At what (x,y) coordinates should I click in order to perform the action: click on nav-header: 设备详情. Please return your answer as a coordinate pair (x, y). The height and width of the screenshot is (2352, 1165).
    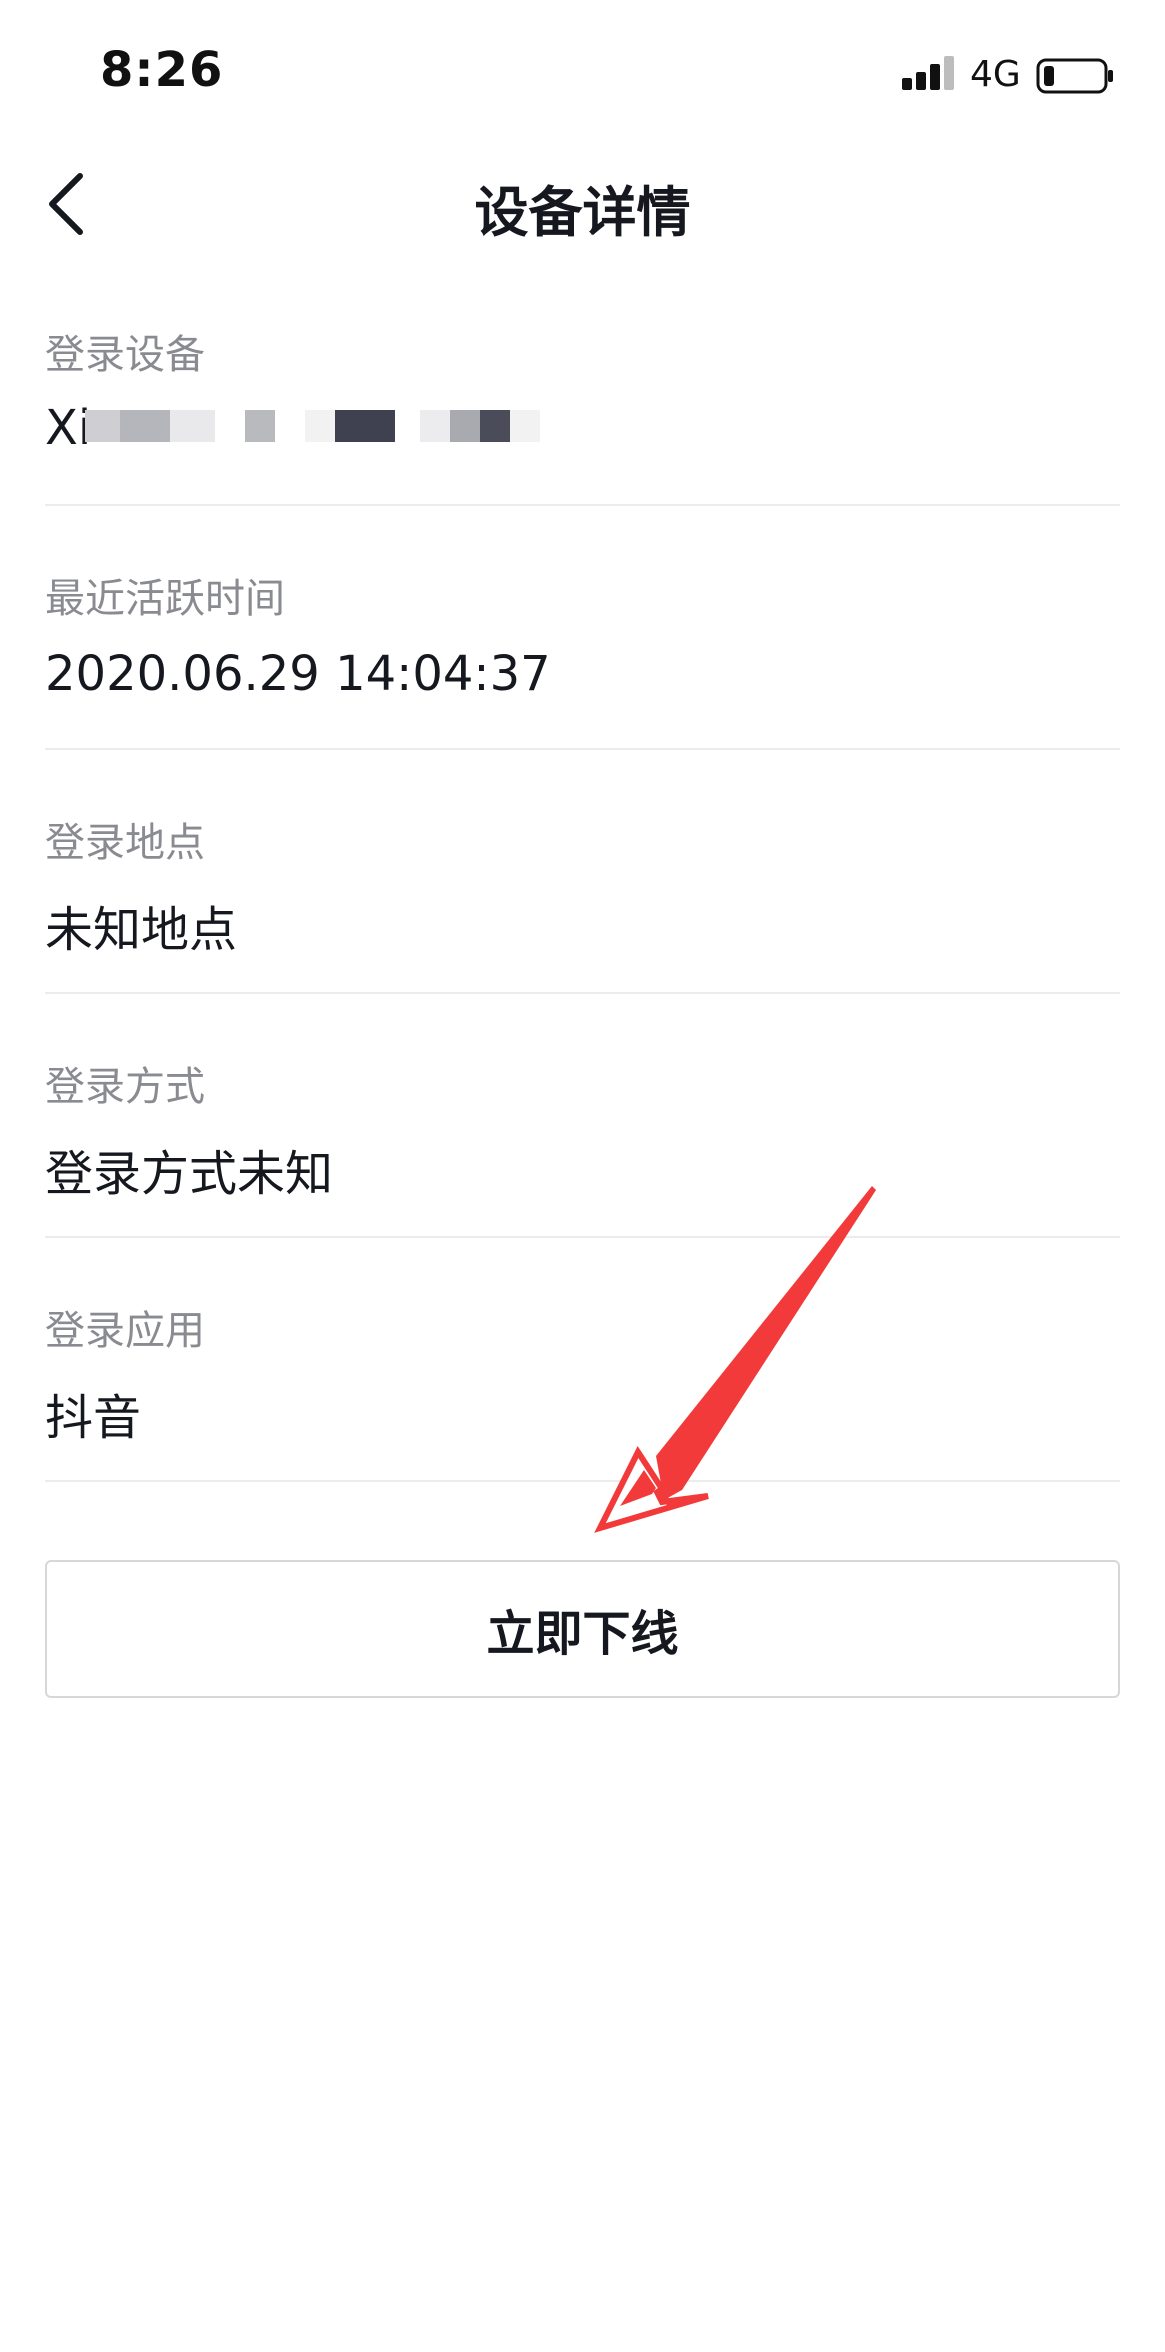
    Looking at the image, I should click on (582, 205).